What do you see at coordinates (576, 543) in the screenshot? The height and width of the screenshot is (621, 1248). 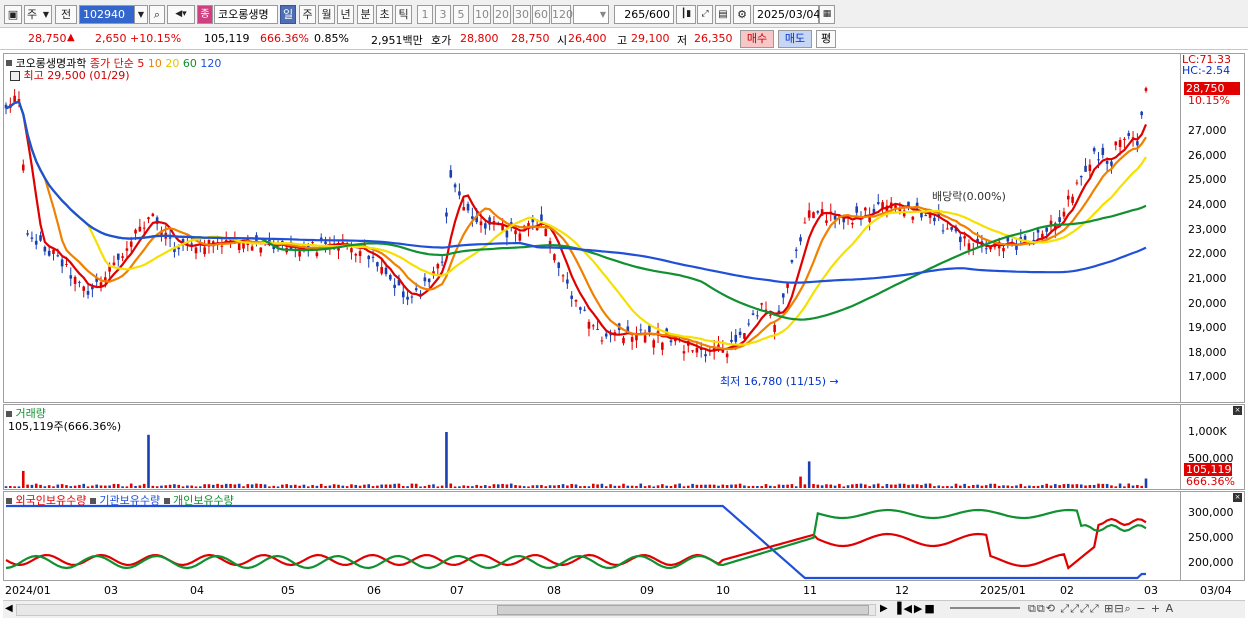 I see `foreign-holding-line` at bounding box center [576, 543].